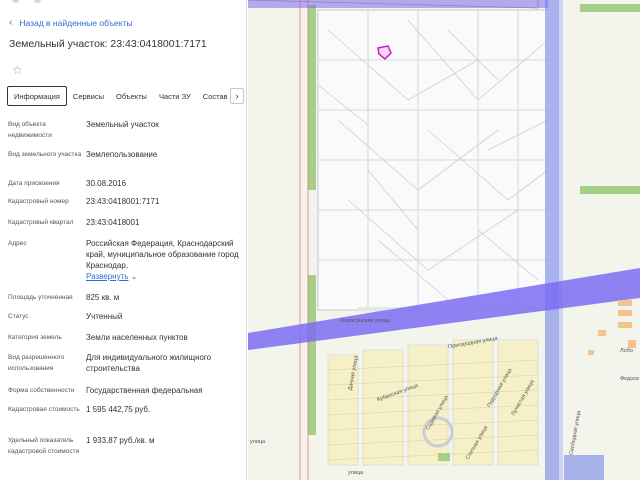  What do you see at coordinates (11, 22) in the screenshot?
I see `chevron-left-icon: ‹` at bounding box center [11, 22].